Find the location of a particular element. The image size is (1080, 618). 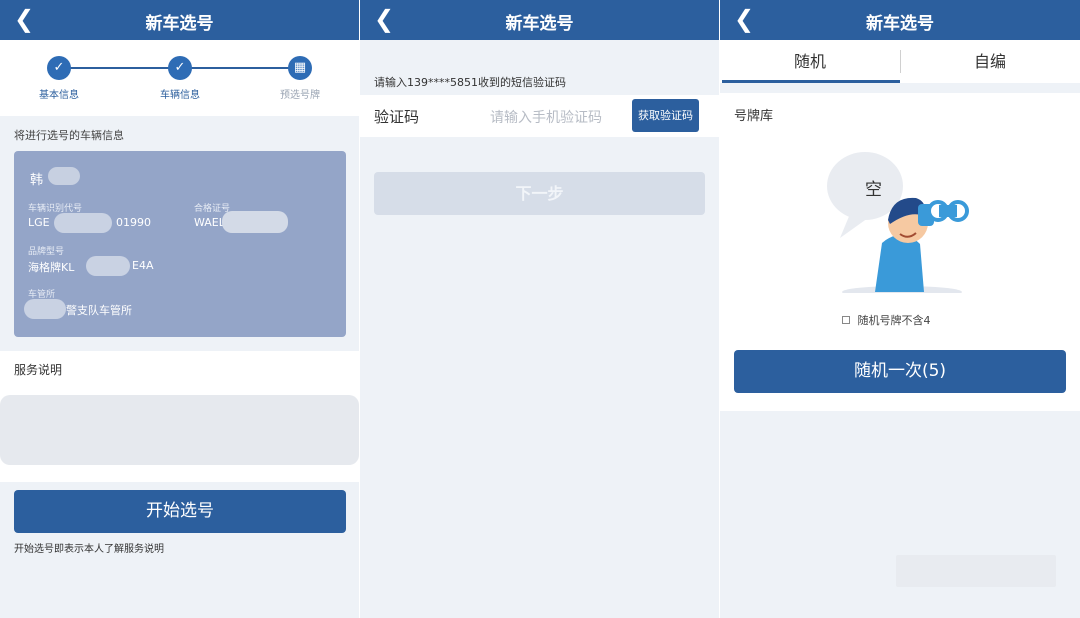

vin-start: LGE is located at coordinates (39, 222).